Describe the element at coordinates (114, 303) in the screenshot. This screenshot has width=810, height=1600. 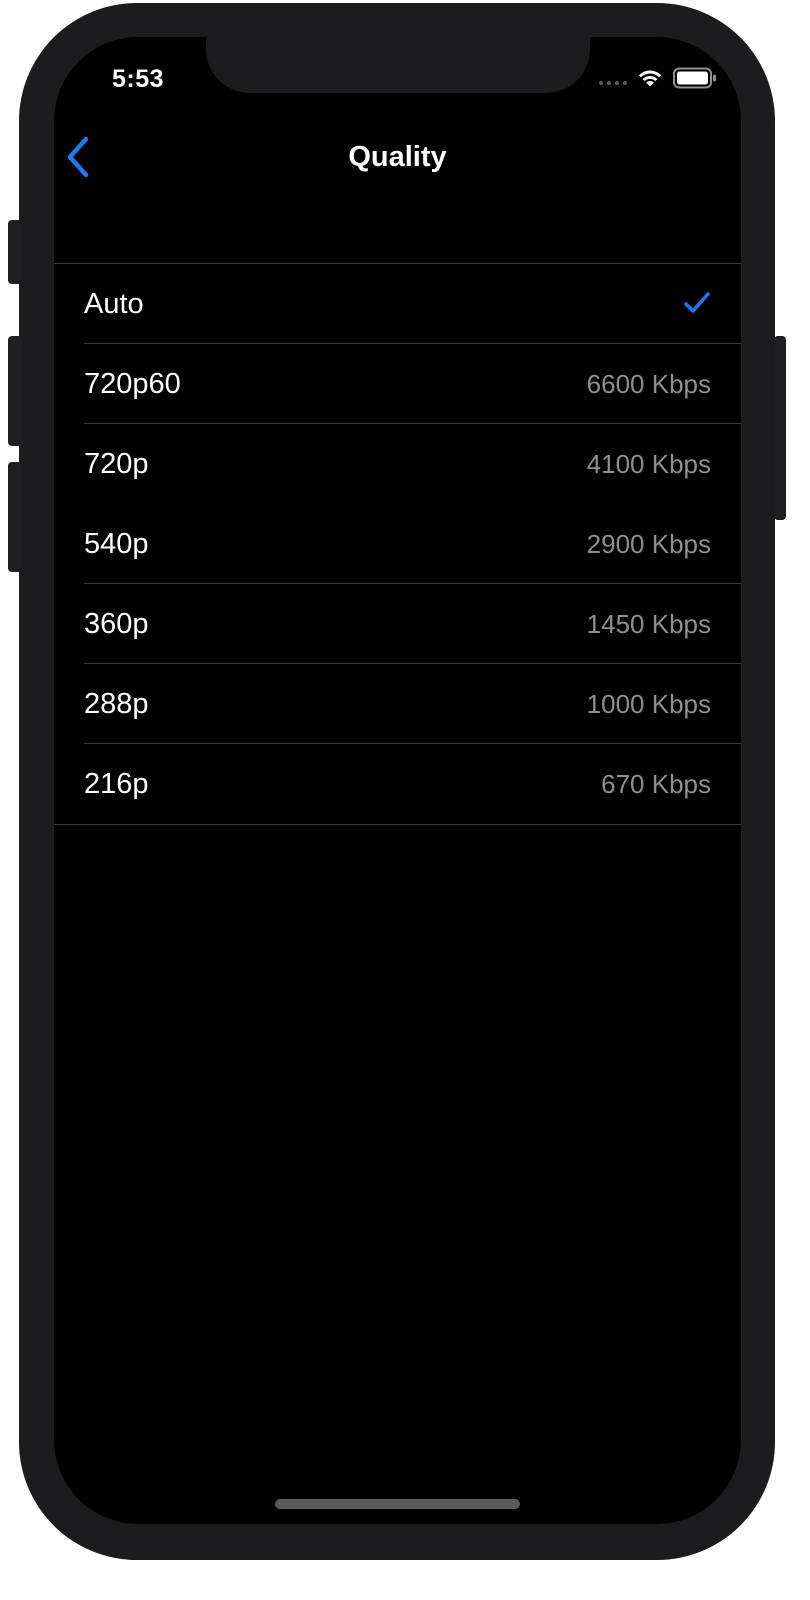
I see `quality-option-label: Auto` at that location.